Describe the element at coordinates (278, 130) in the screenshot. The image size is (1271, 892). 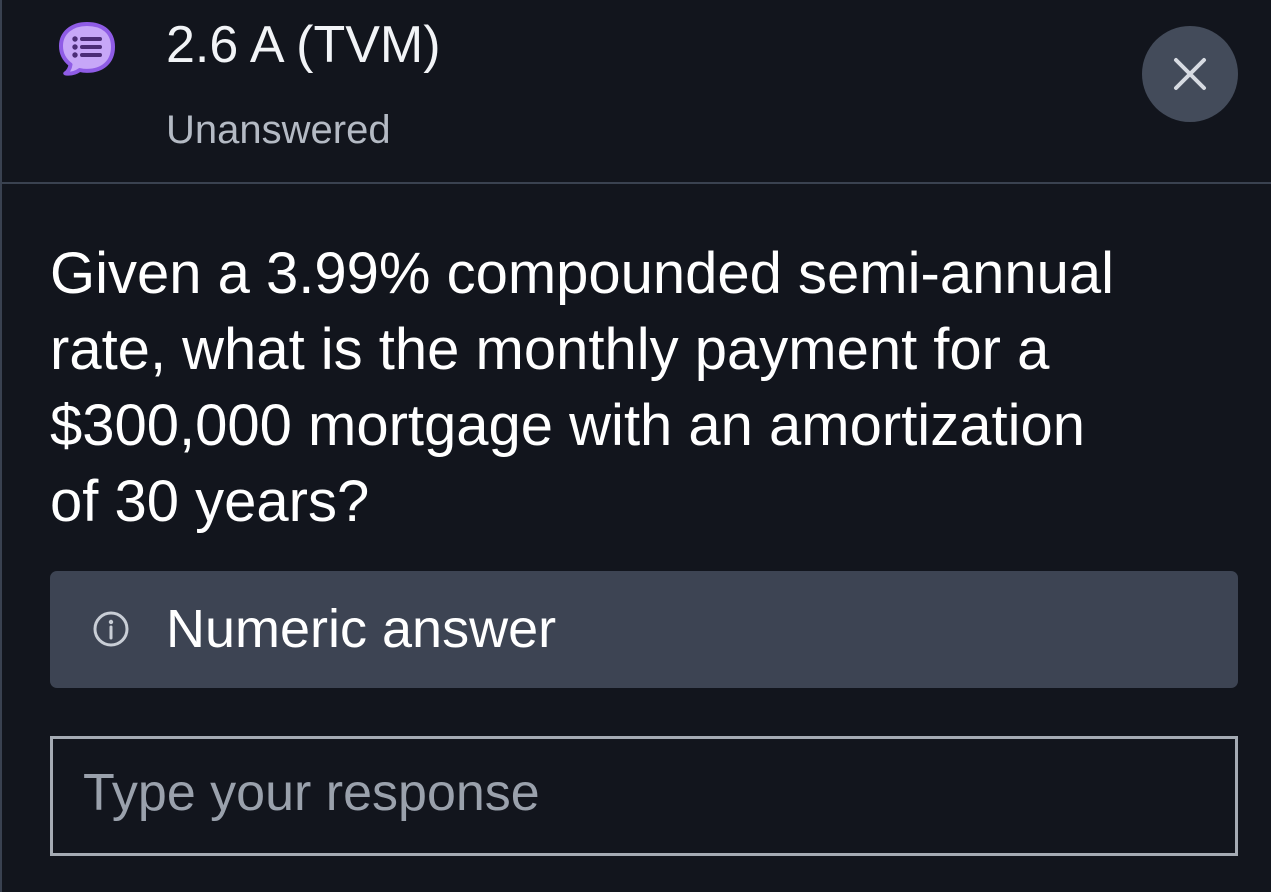
I see `answer-status: Unanswered` at that location.